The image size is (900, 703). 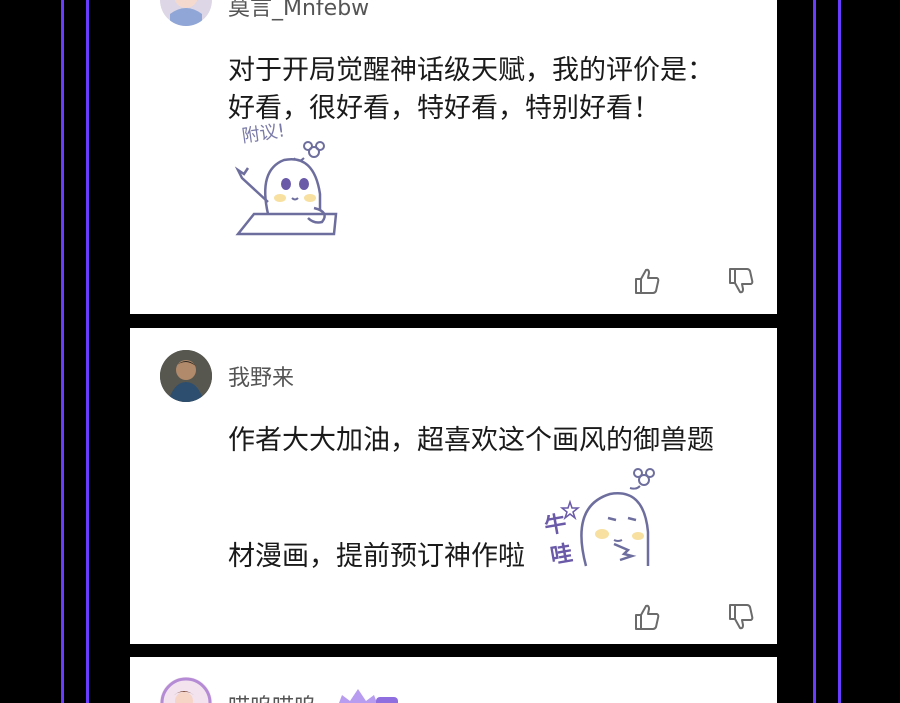 I want to click on comment-line: 作者大大加油，超喜欢这个画风的御兽题, so click(x=471, y=440).